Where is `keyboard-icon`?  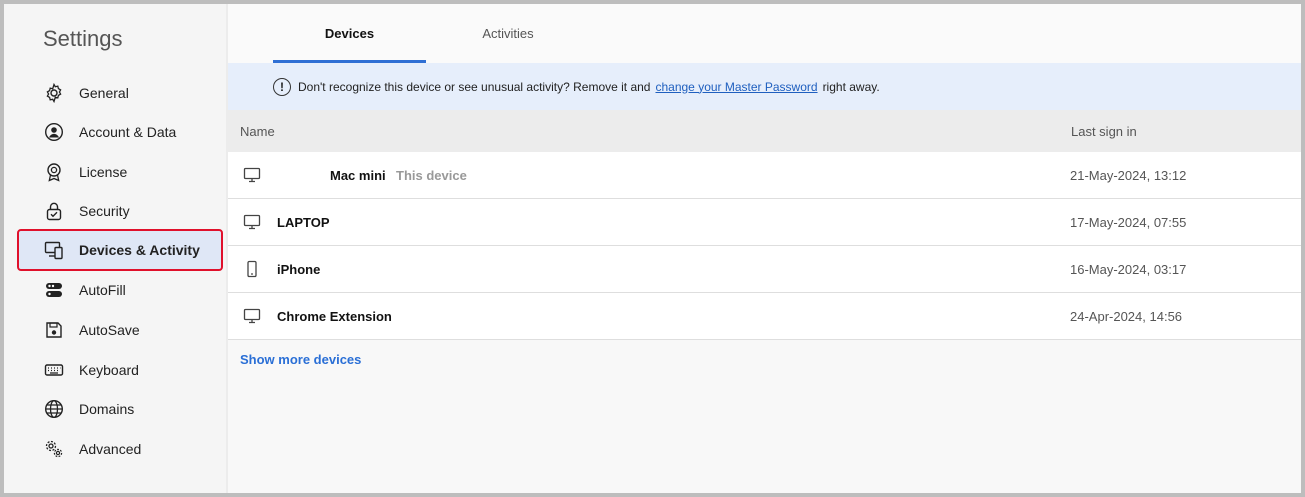 keyboard-icon is located at coordinates (54, 370).